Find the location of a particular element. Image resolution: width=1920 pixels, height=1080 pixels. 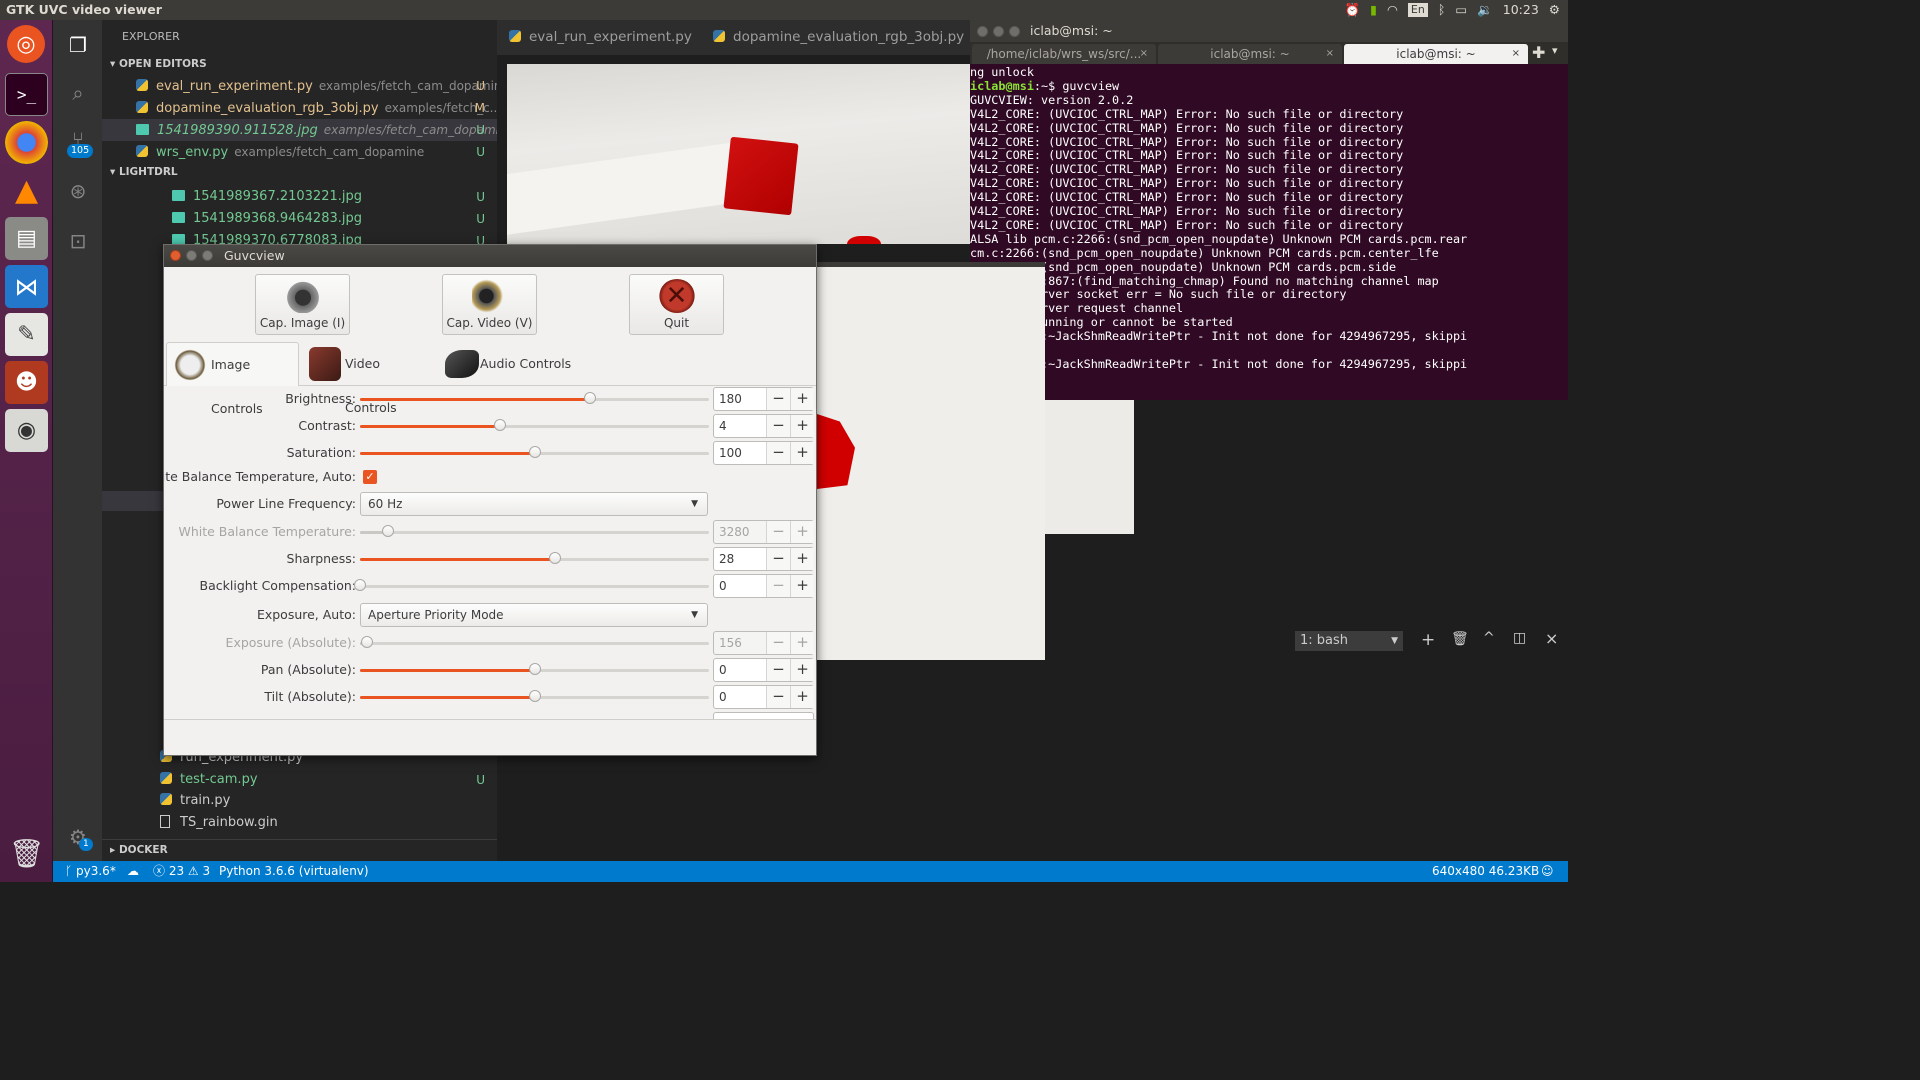

tree-file-item: 1541989367.2103221.jpg U is located at coordinates (299, 197).